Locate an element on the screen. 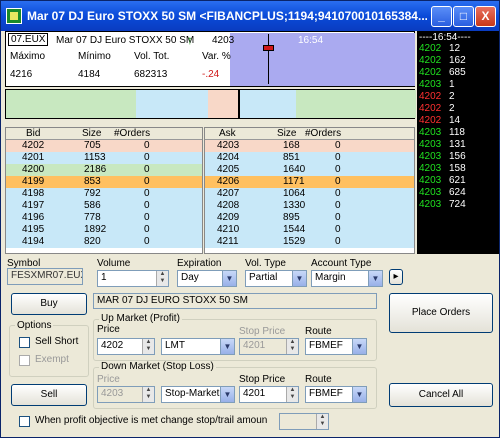  volume-input: 1 ▲ ▼ is located at coordinates (133, 278).